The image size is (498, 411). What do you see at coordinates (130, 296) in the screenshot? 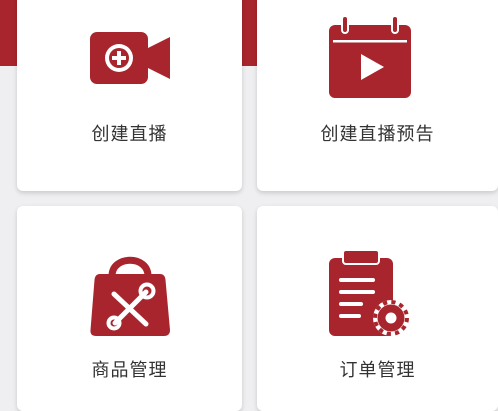
I see `shopping-bag-tools-icon` at bounding box center [130, 296].